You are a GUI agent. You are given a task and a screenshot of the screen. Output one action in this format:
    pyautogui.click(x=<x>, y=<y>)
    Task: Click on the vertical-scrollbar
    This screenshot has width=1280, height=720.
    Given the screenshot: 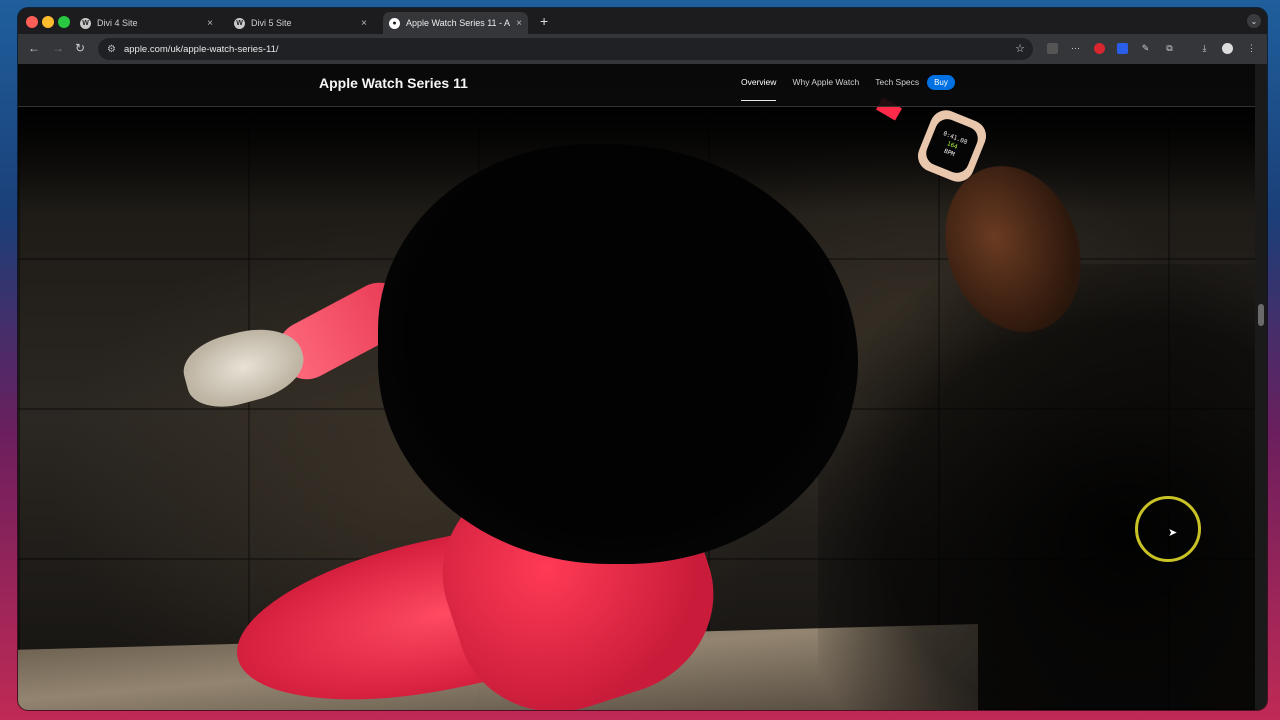 What is the action you would take?
    pyautogui.click(x=1261, y=387)
    